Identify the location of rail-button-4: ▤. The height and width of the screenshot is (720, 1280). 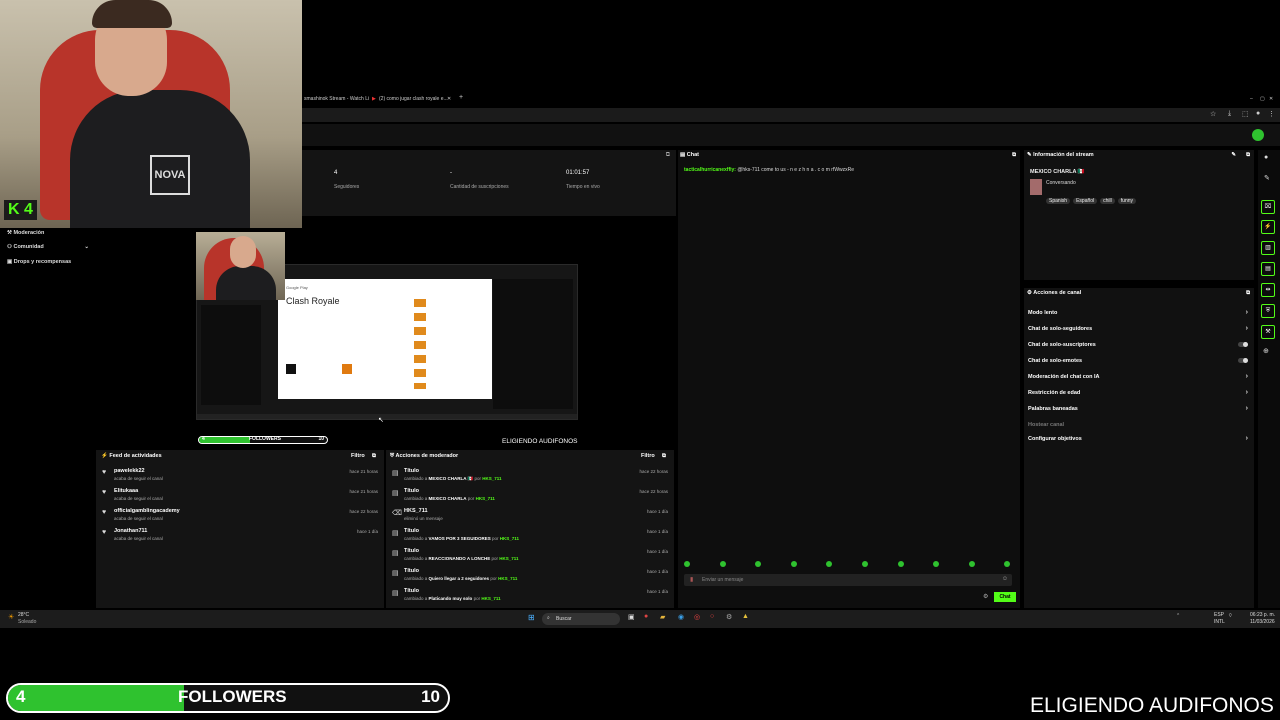
(1268, 269).